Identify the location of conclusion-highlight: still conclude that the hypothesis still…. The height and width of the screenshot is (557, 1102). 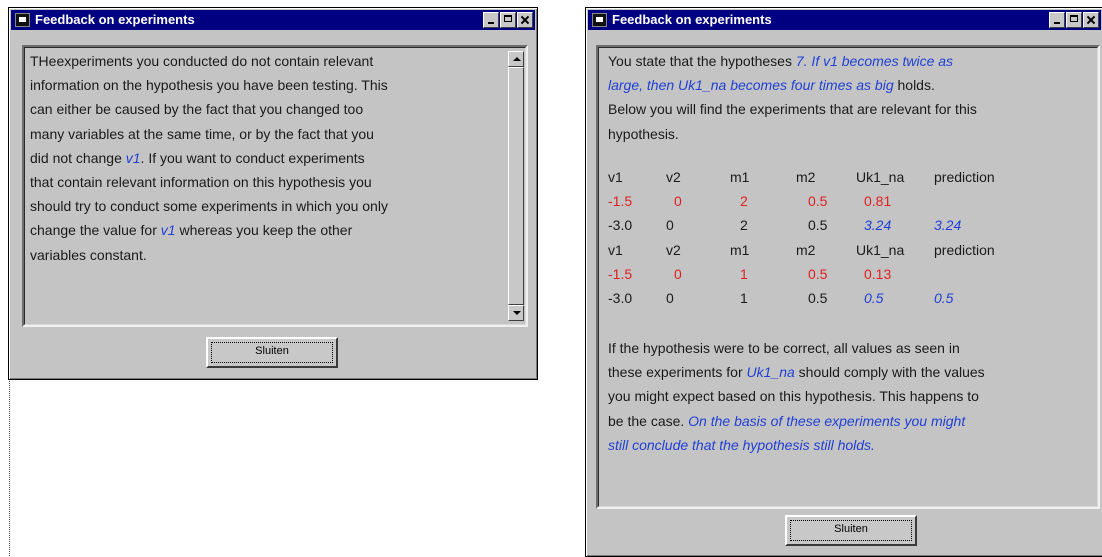
(741, 444).